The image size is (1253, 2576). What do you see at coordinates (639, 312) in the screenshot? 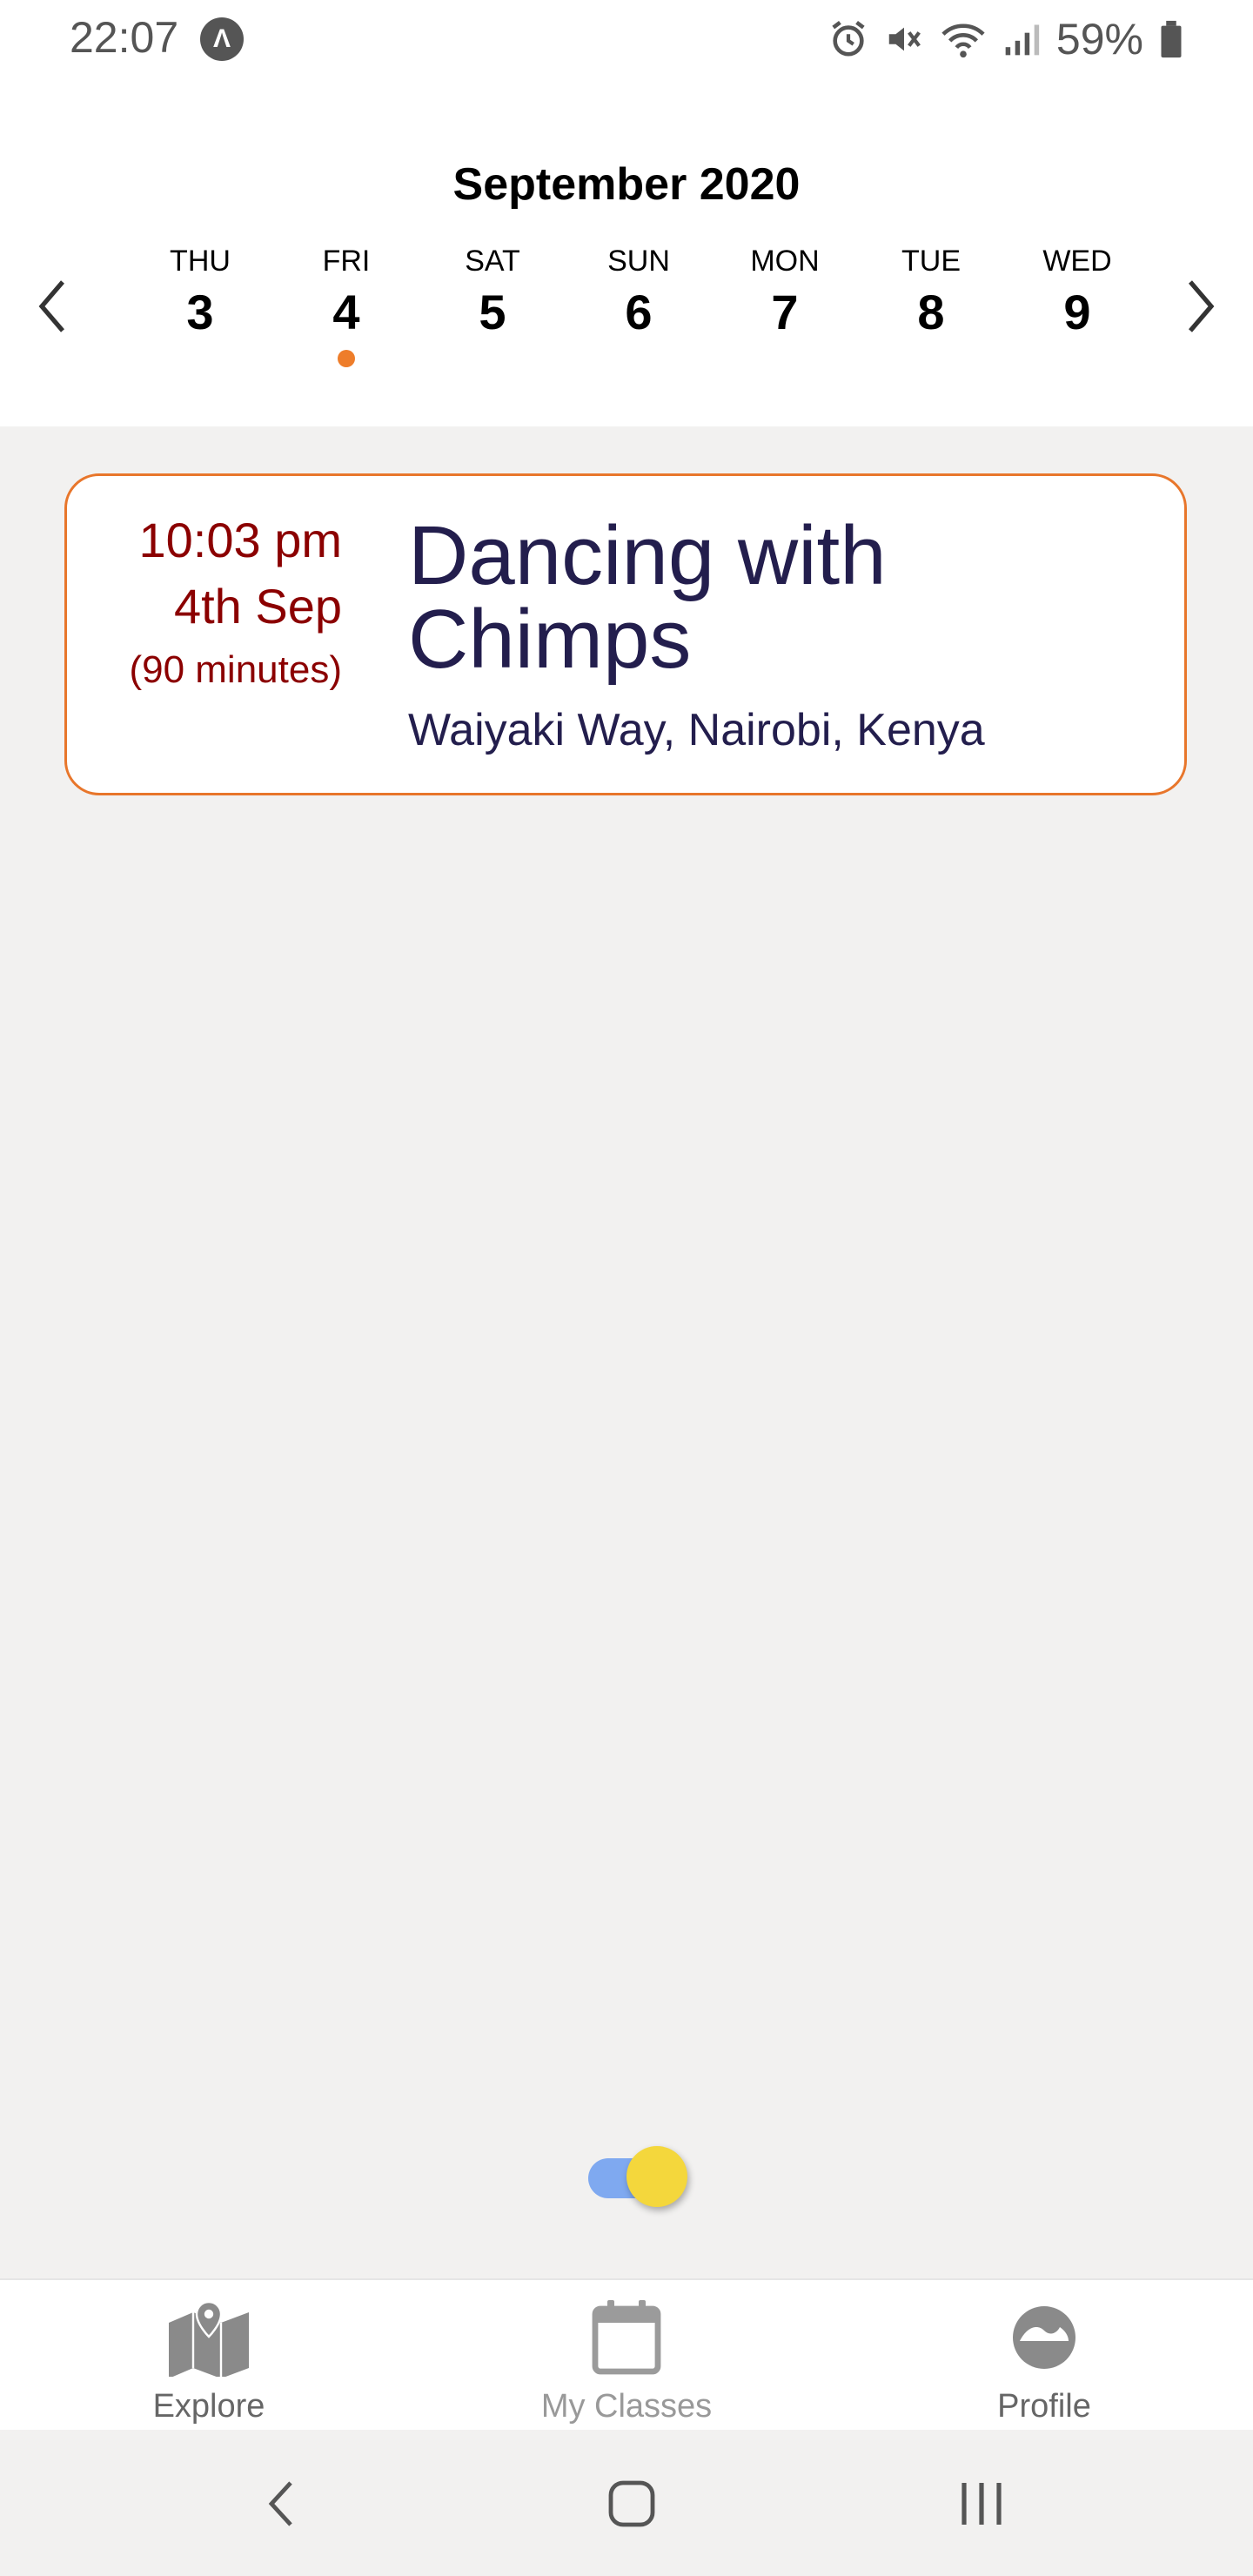
I see `day-number: 6` at bounding box center [639, 312].